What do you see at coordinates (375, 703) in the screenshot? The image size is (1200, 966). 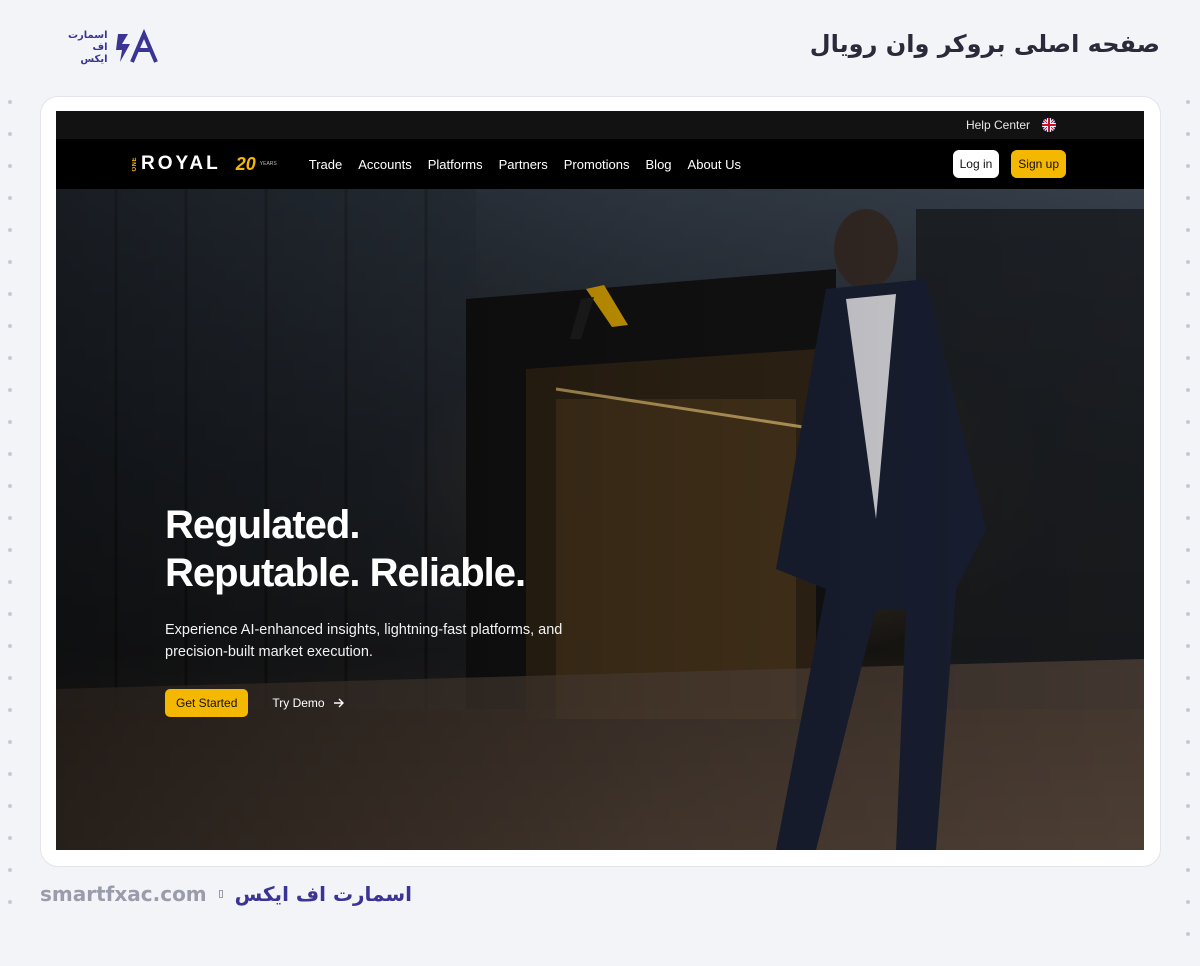 I see `hero-ctas: Get Started Try Demo` at bounding box center [375, 703].